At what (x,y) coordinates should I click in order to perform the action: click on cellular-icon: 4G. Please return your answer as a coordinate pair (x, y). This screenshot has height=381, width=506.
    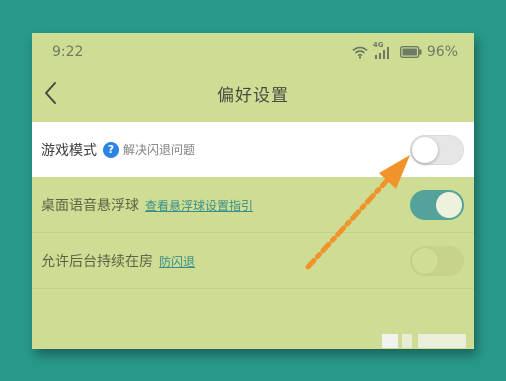
    Looking at the image, I should click on (384, 50).